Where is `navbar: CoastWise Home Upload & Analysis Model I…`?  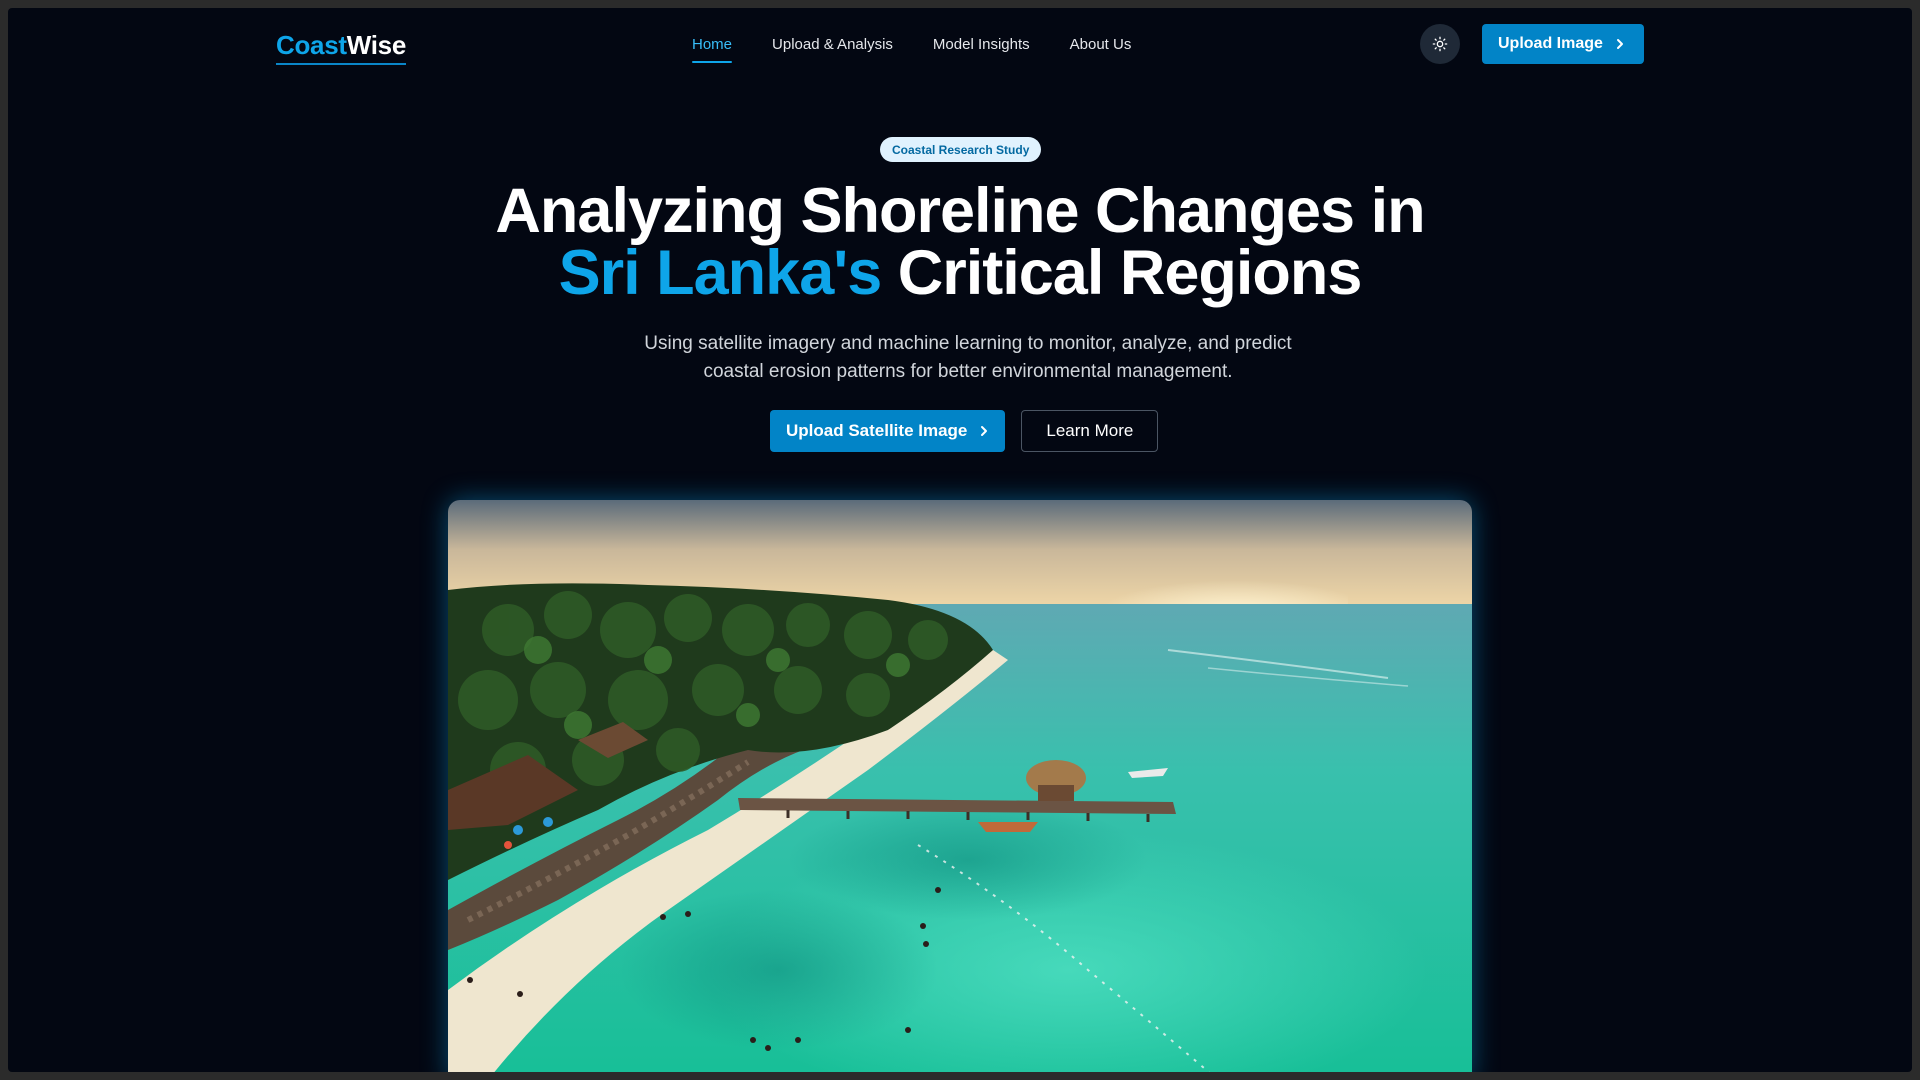
navbar: CoastWise Home Upload & Analysis Model I… is located at coordinates (960, 44).